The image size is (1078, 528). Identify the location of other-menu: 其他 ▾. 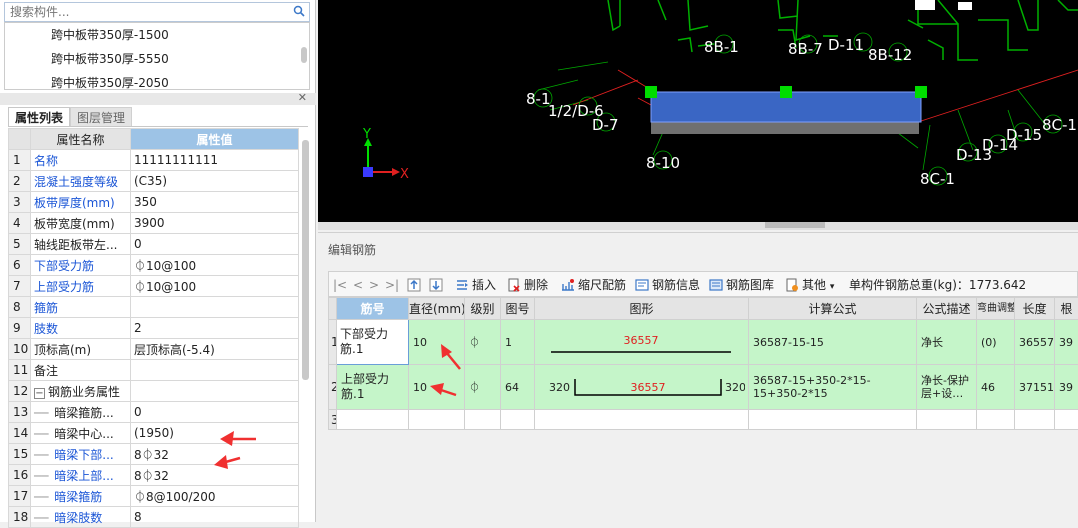
(809, 285).